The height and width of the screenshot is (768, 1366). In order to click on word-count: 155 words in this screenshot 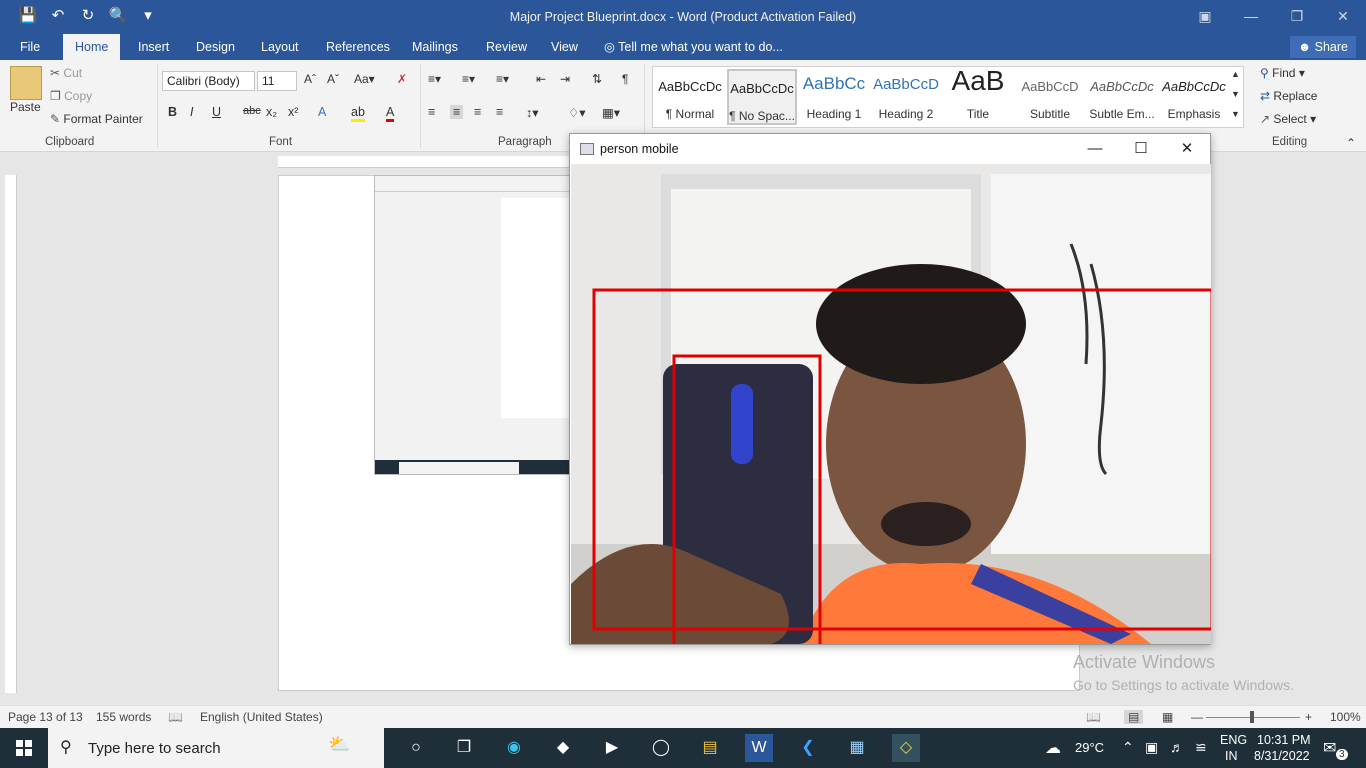, I will do `click(123, 717)`.